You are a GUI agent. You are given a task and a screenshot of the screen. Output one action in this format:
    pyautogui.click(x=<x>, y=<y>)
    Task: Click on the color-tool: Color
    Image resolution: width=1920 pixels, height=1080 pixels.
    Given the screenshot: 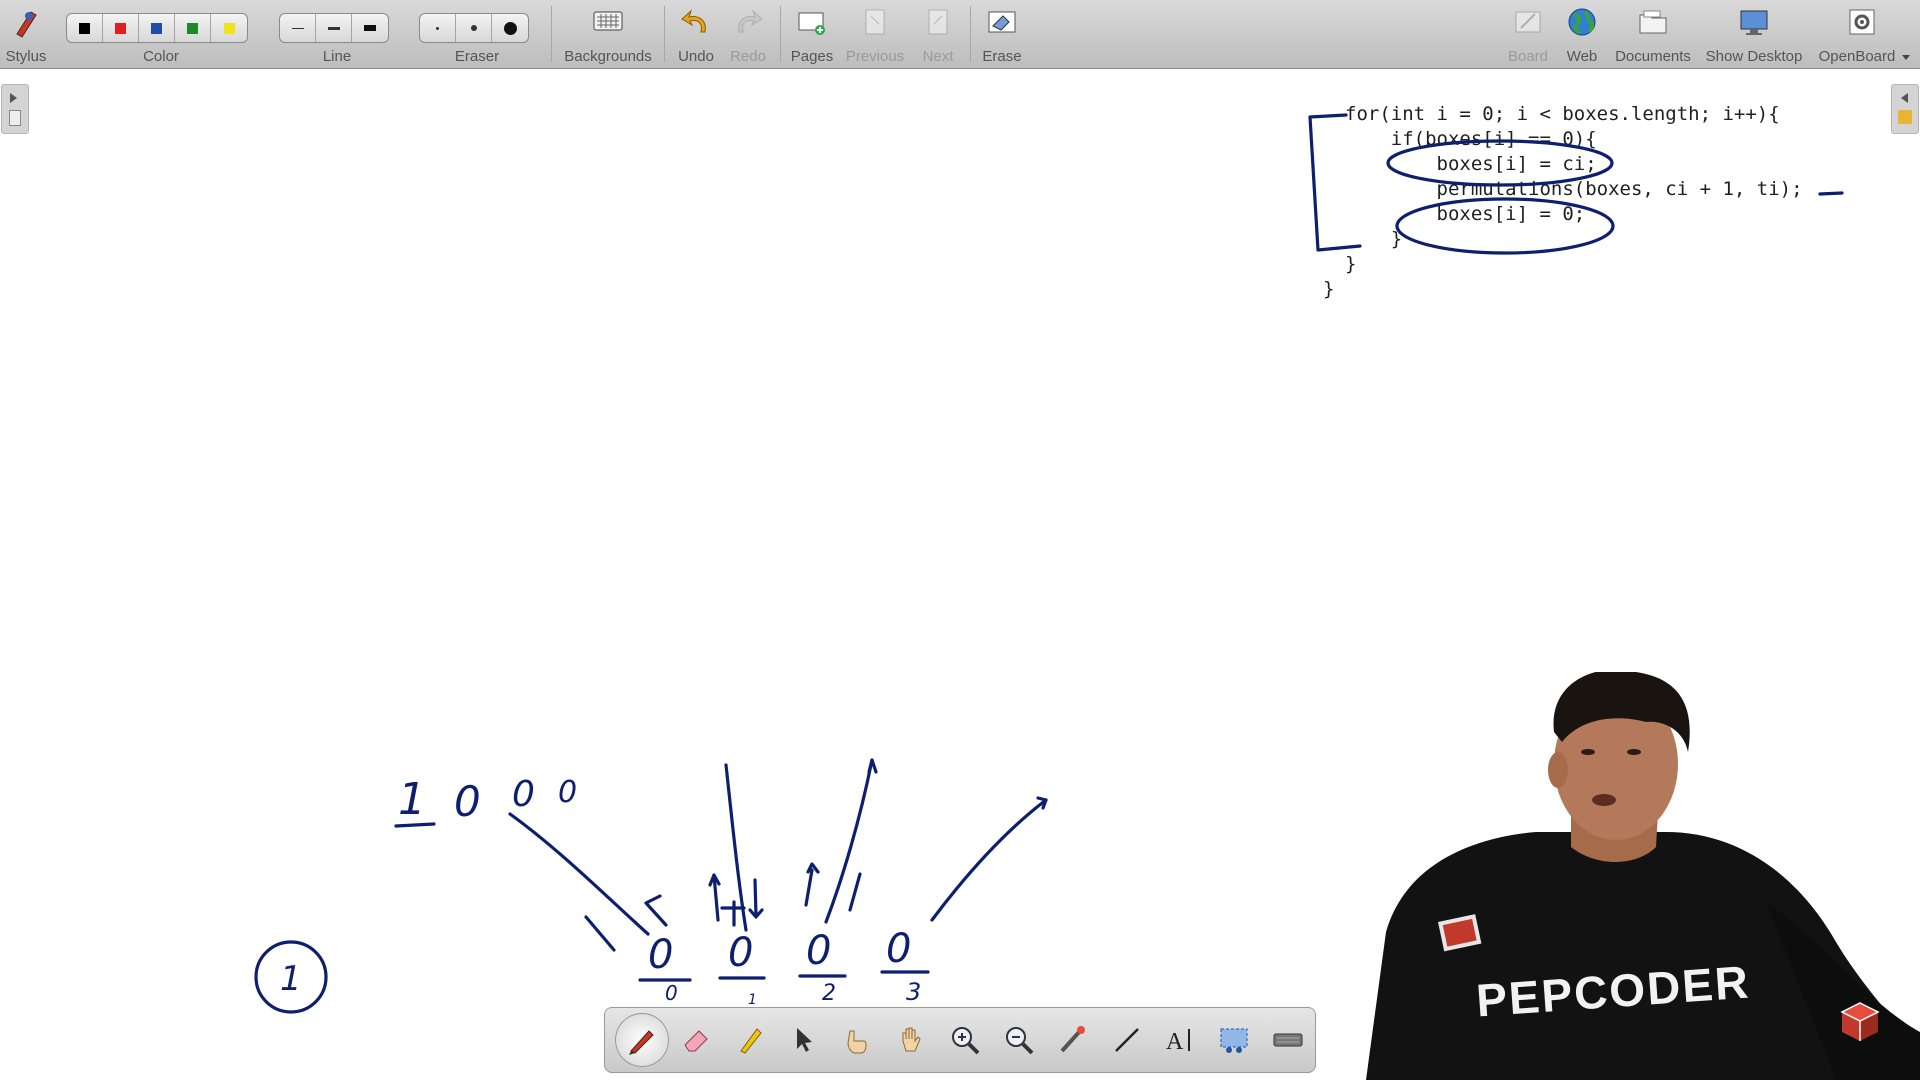 What is the action you would take?
    pyautogui.click(x=161, y=34)
    